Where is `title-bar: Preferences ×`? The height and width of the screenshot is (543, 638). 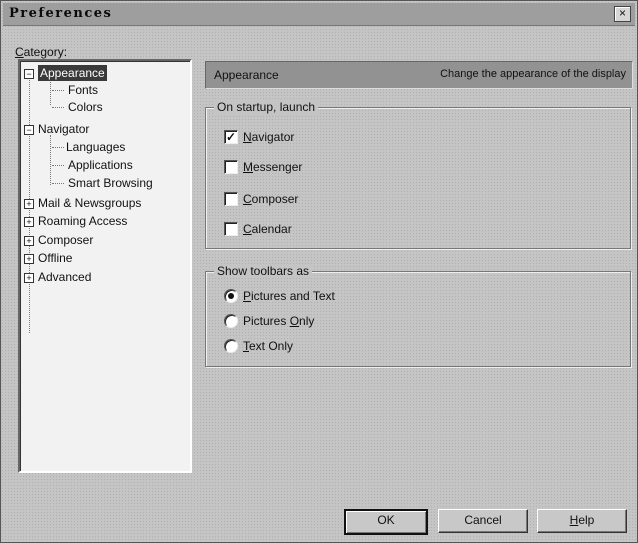
title-bar: Preferences × is located at coordinates (319, 14).